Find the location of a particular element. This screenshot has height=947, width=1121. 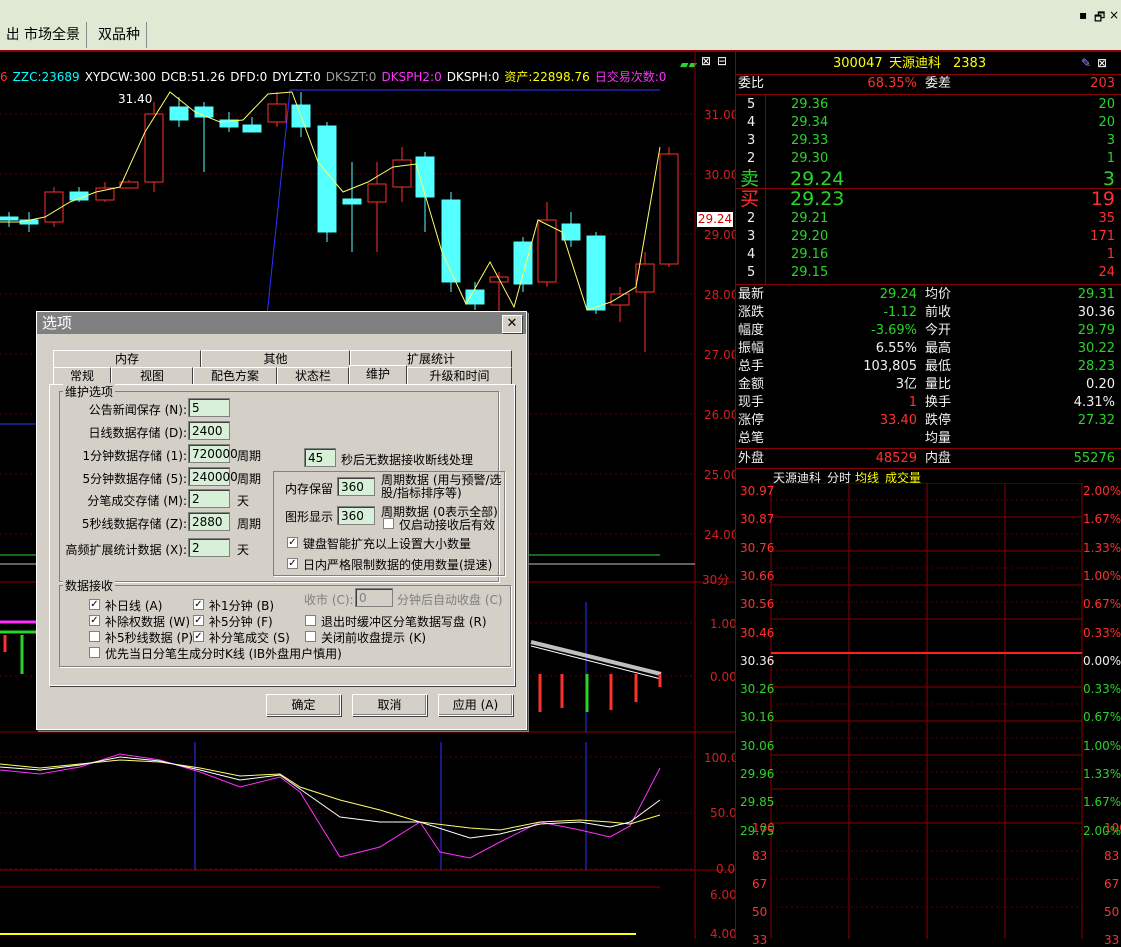

tab-maintenance: 维护 is located at coordinates (378, 374).